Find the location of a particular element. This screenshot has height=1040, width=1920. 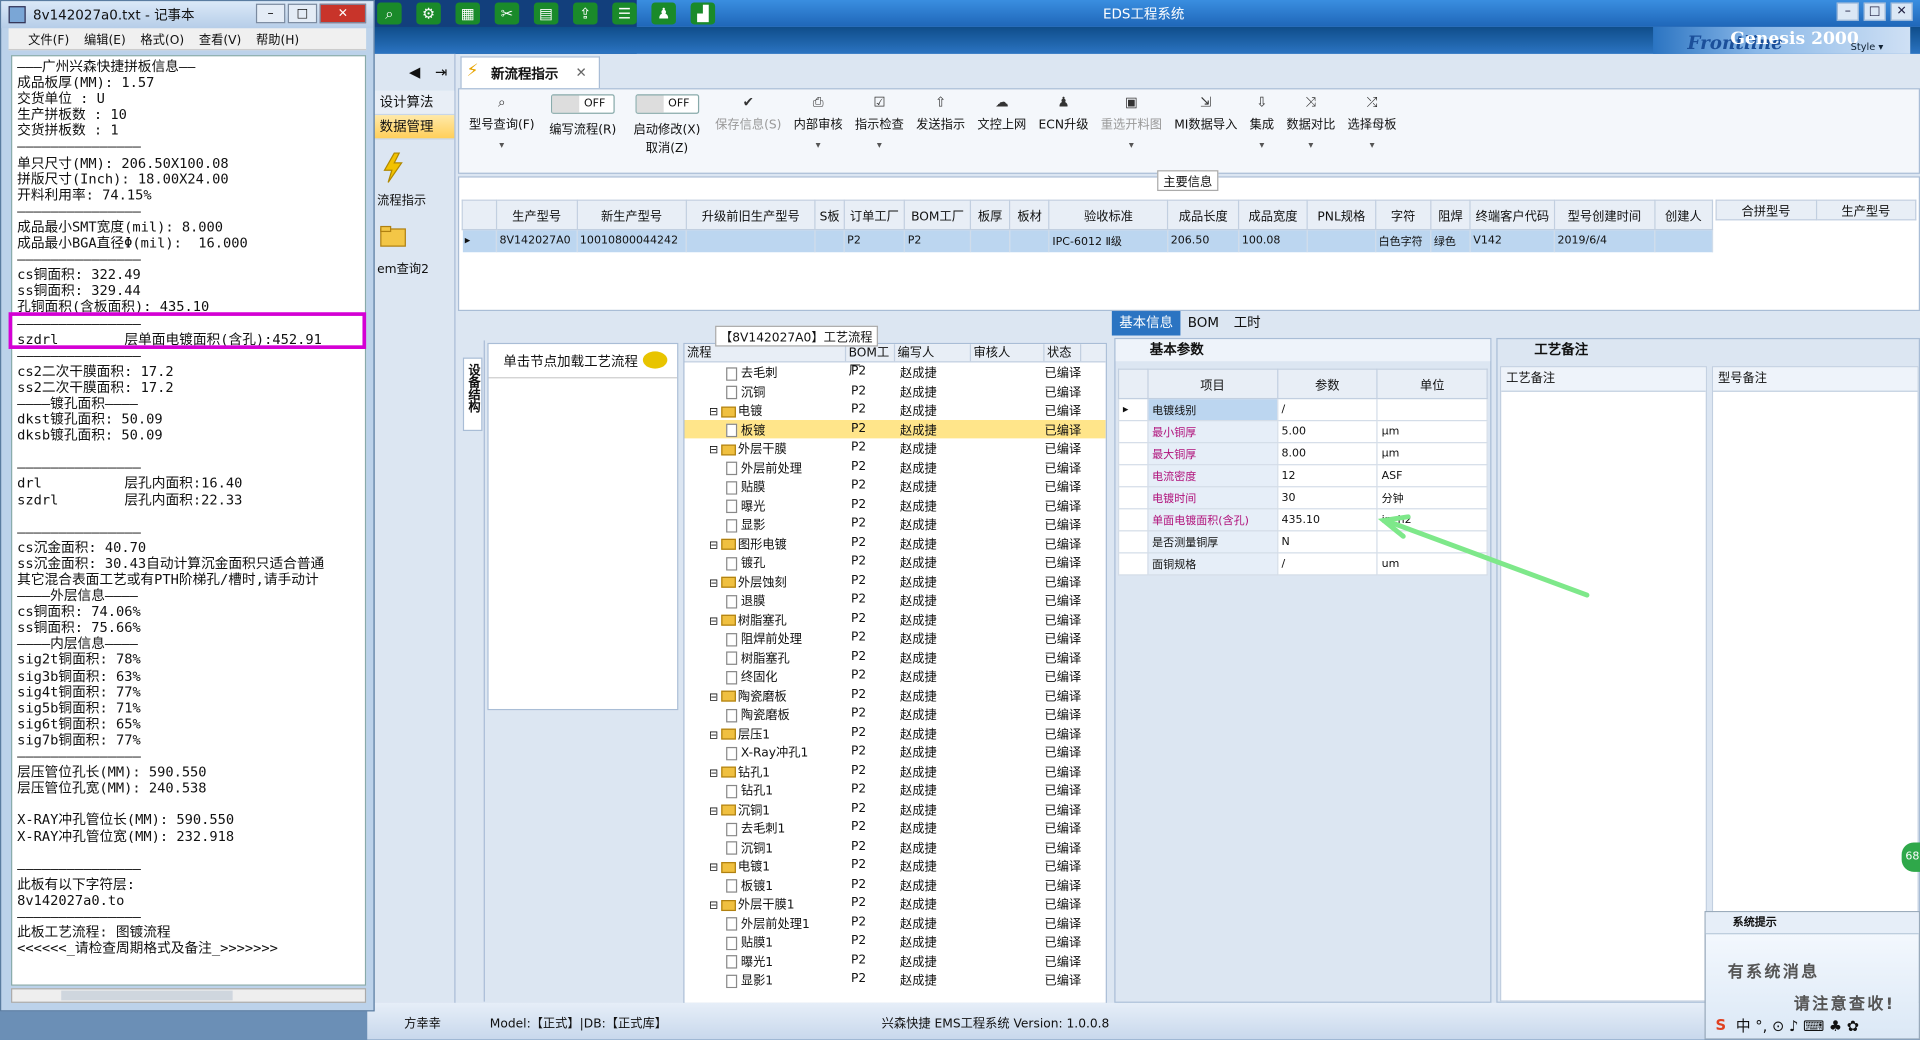

tree-row: 沉铜 P2 赵成捷 已编译 is located at coordinates (894, 390).